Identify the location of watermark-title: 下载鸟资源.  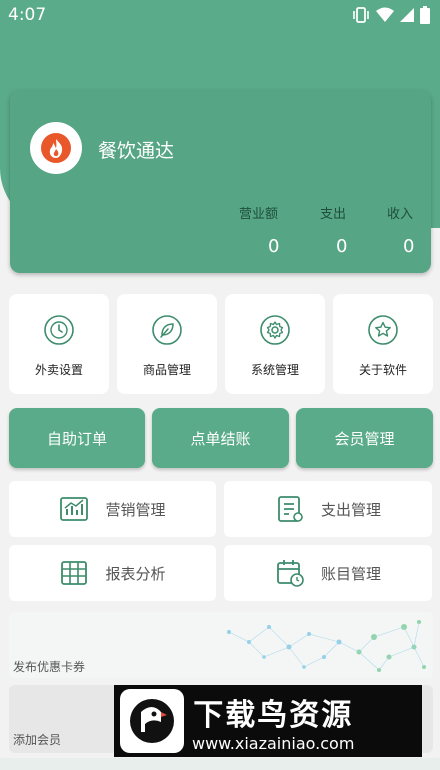
(273, 715).